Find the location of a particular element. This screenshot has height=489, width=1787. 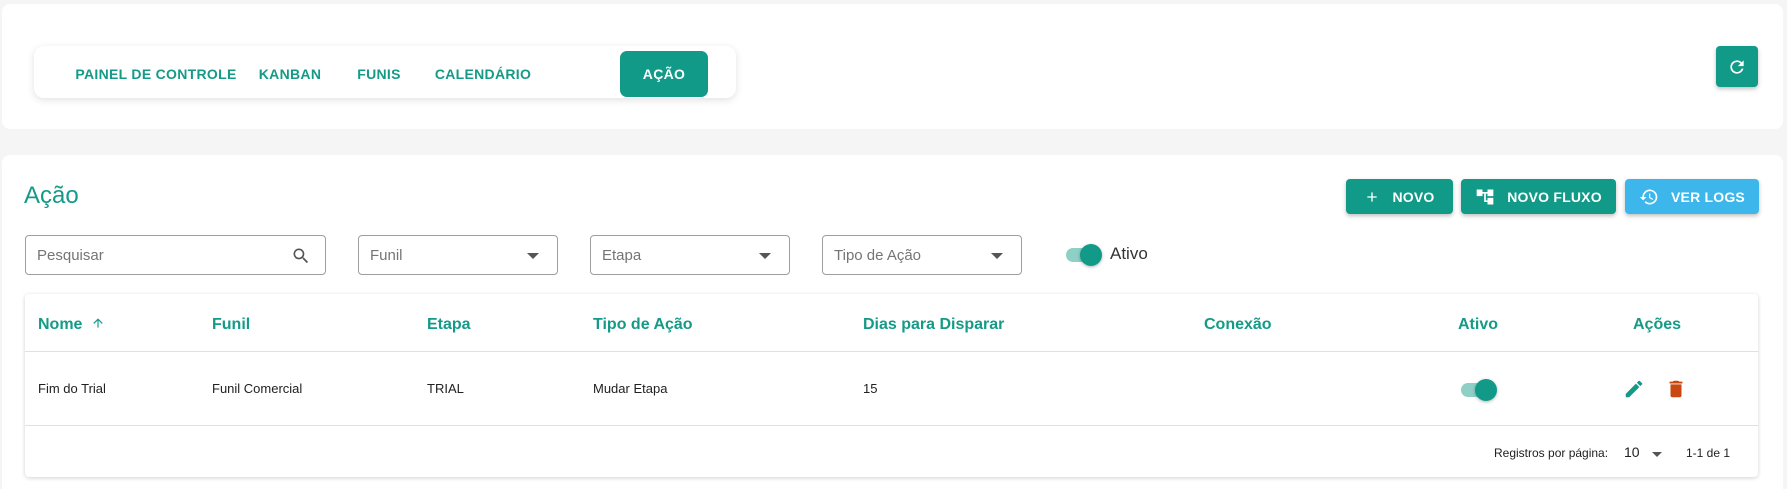

etapa-select-placeholder: Etapa is located at coordinates (622, 255).